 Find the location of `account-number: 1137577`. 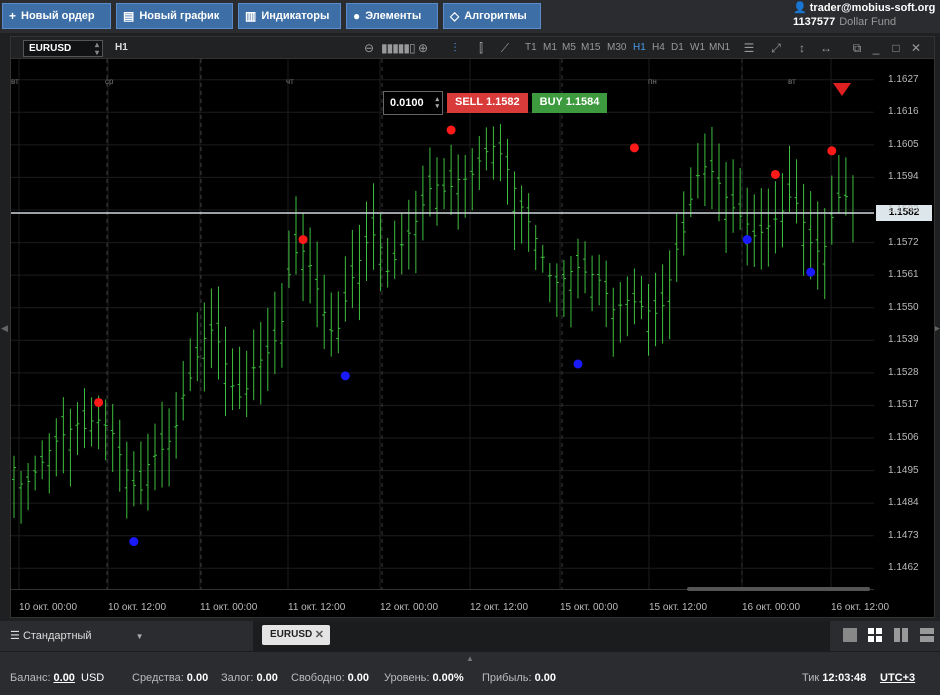

account-number: 1137577 is located at coordinates (814, 22).